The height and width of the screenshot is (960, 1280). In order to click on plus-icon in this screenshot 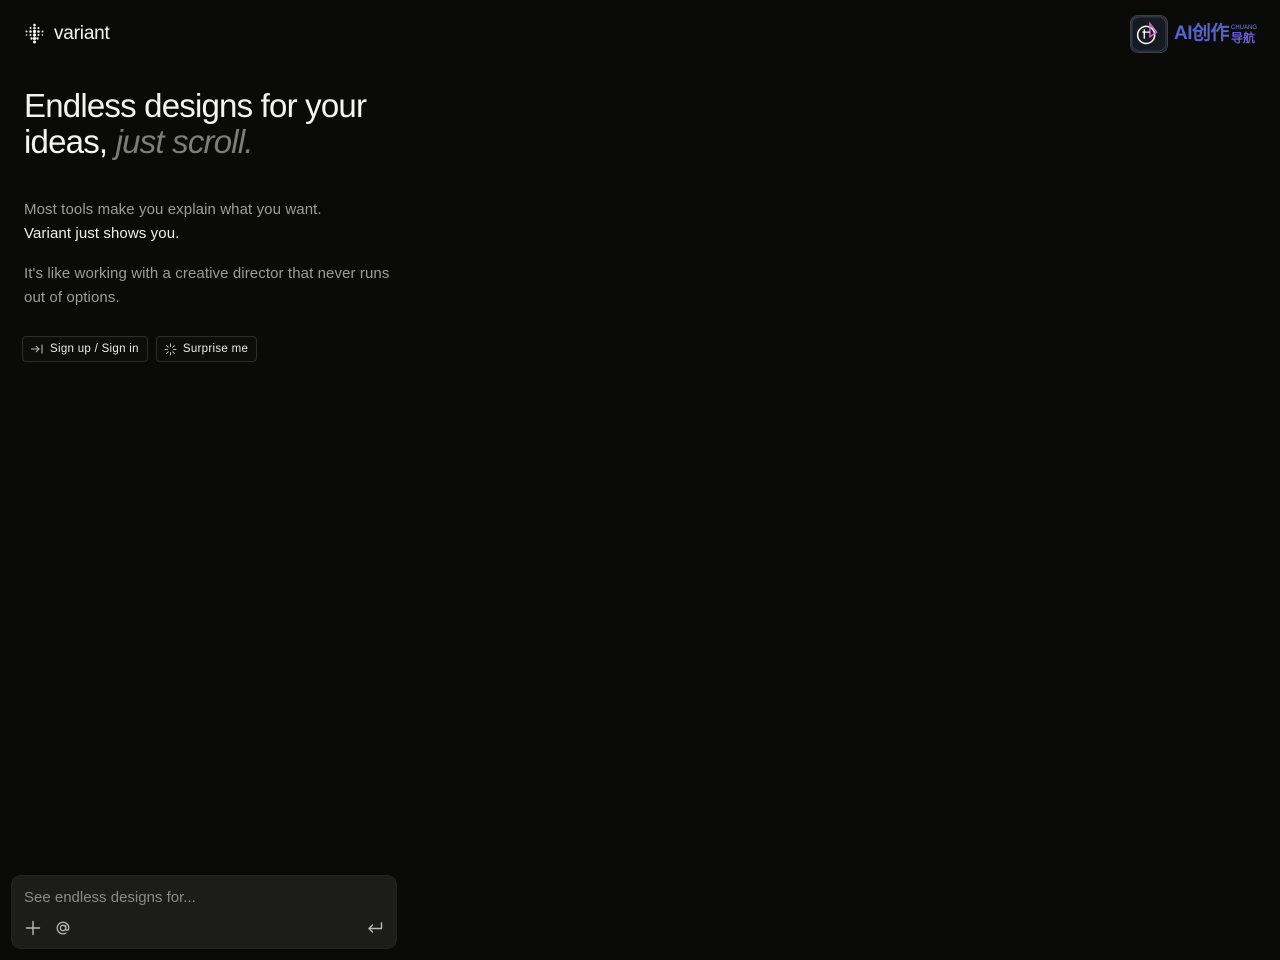, I will do `click(33, 928)`.